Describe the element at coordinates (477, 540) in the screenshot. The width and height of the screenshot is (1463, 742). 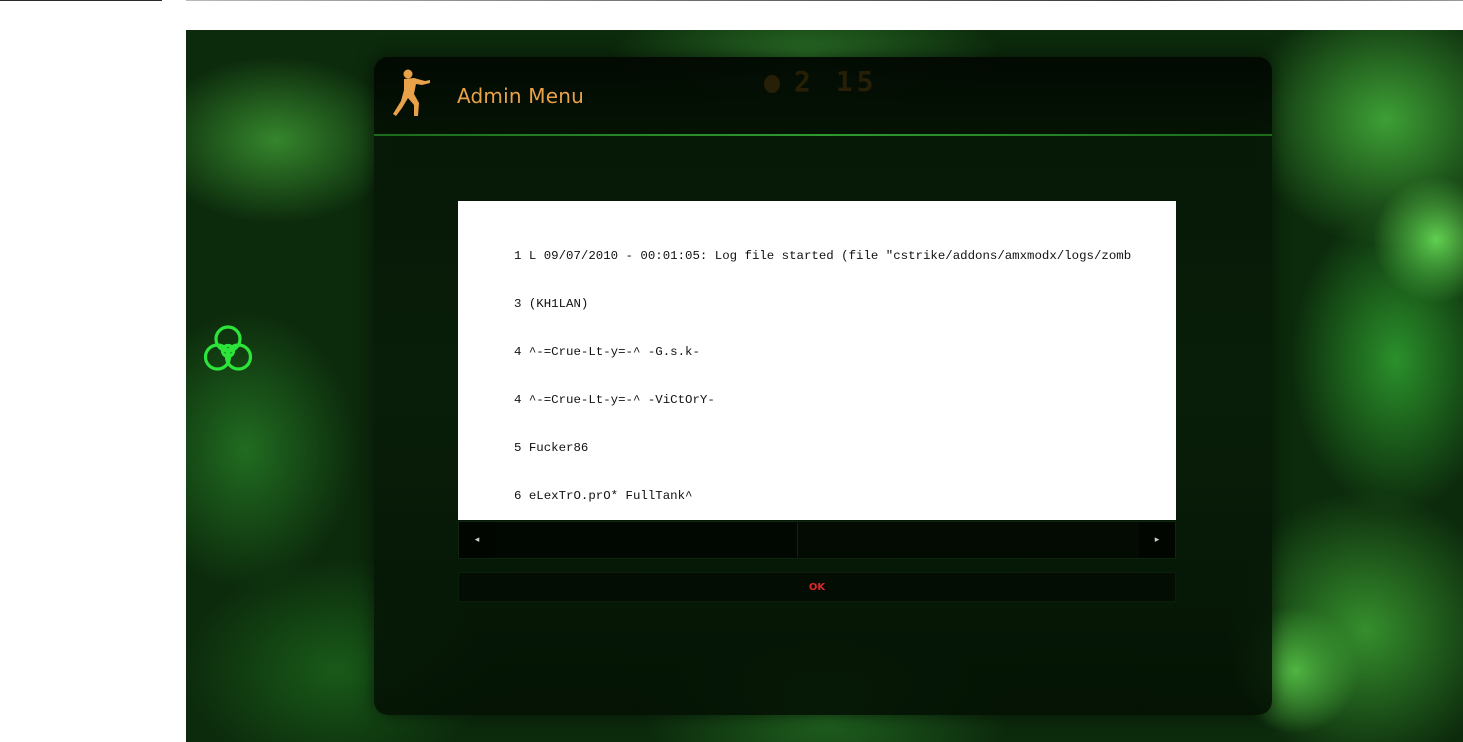
I see `scroll-left-arrow-icon: ◂` at that location.